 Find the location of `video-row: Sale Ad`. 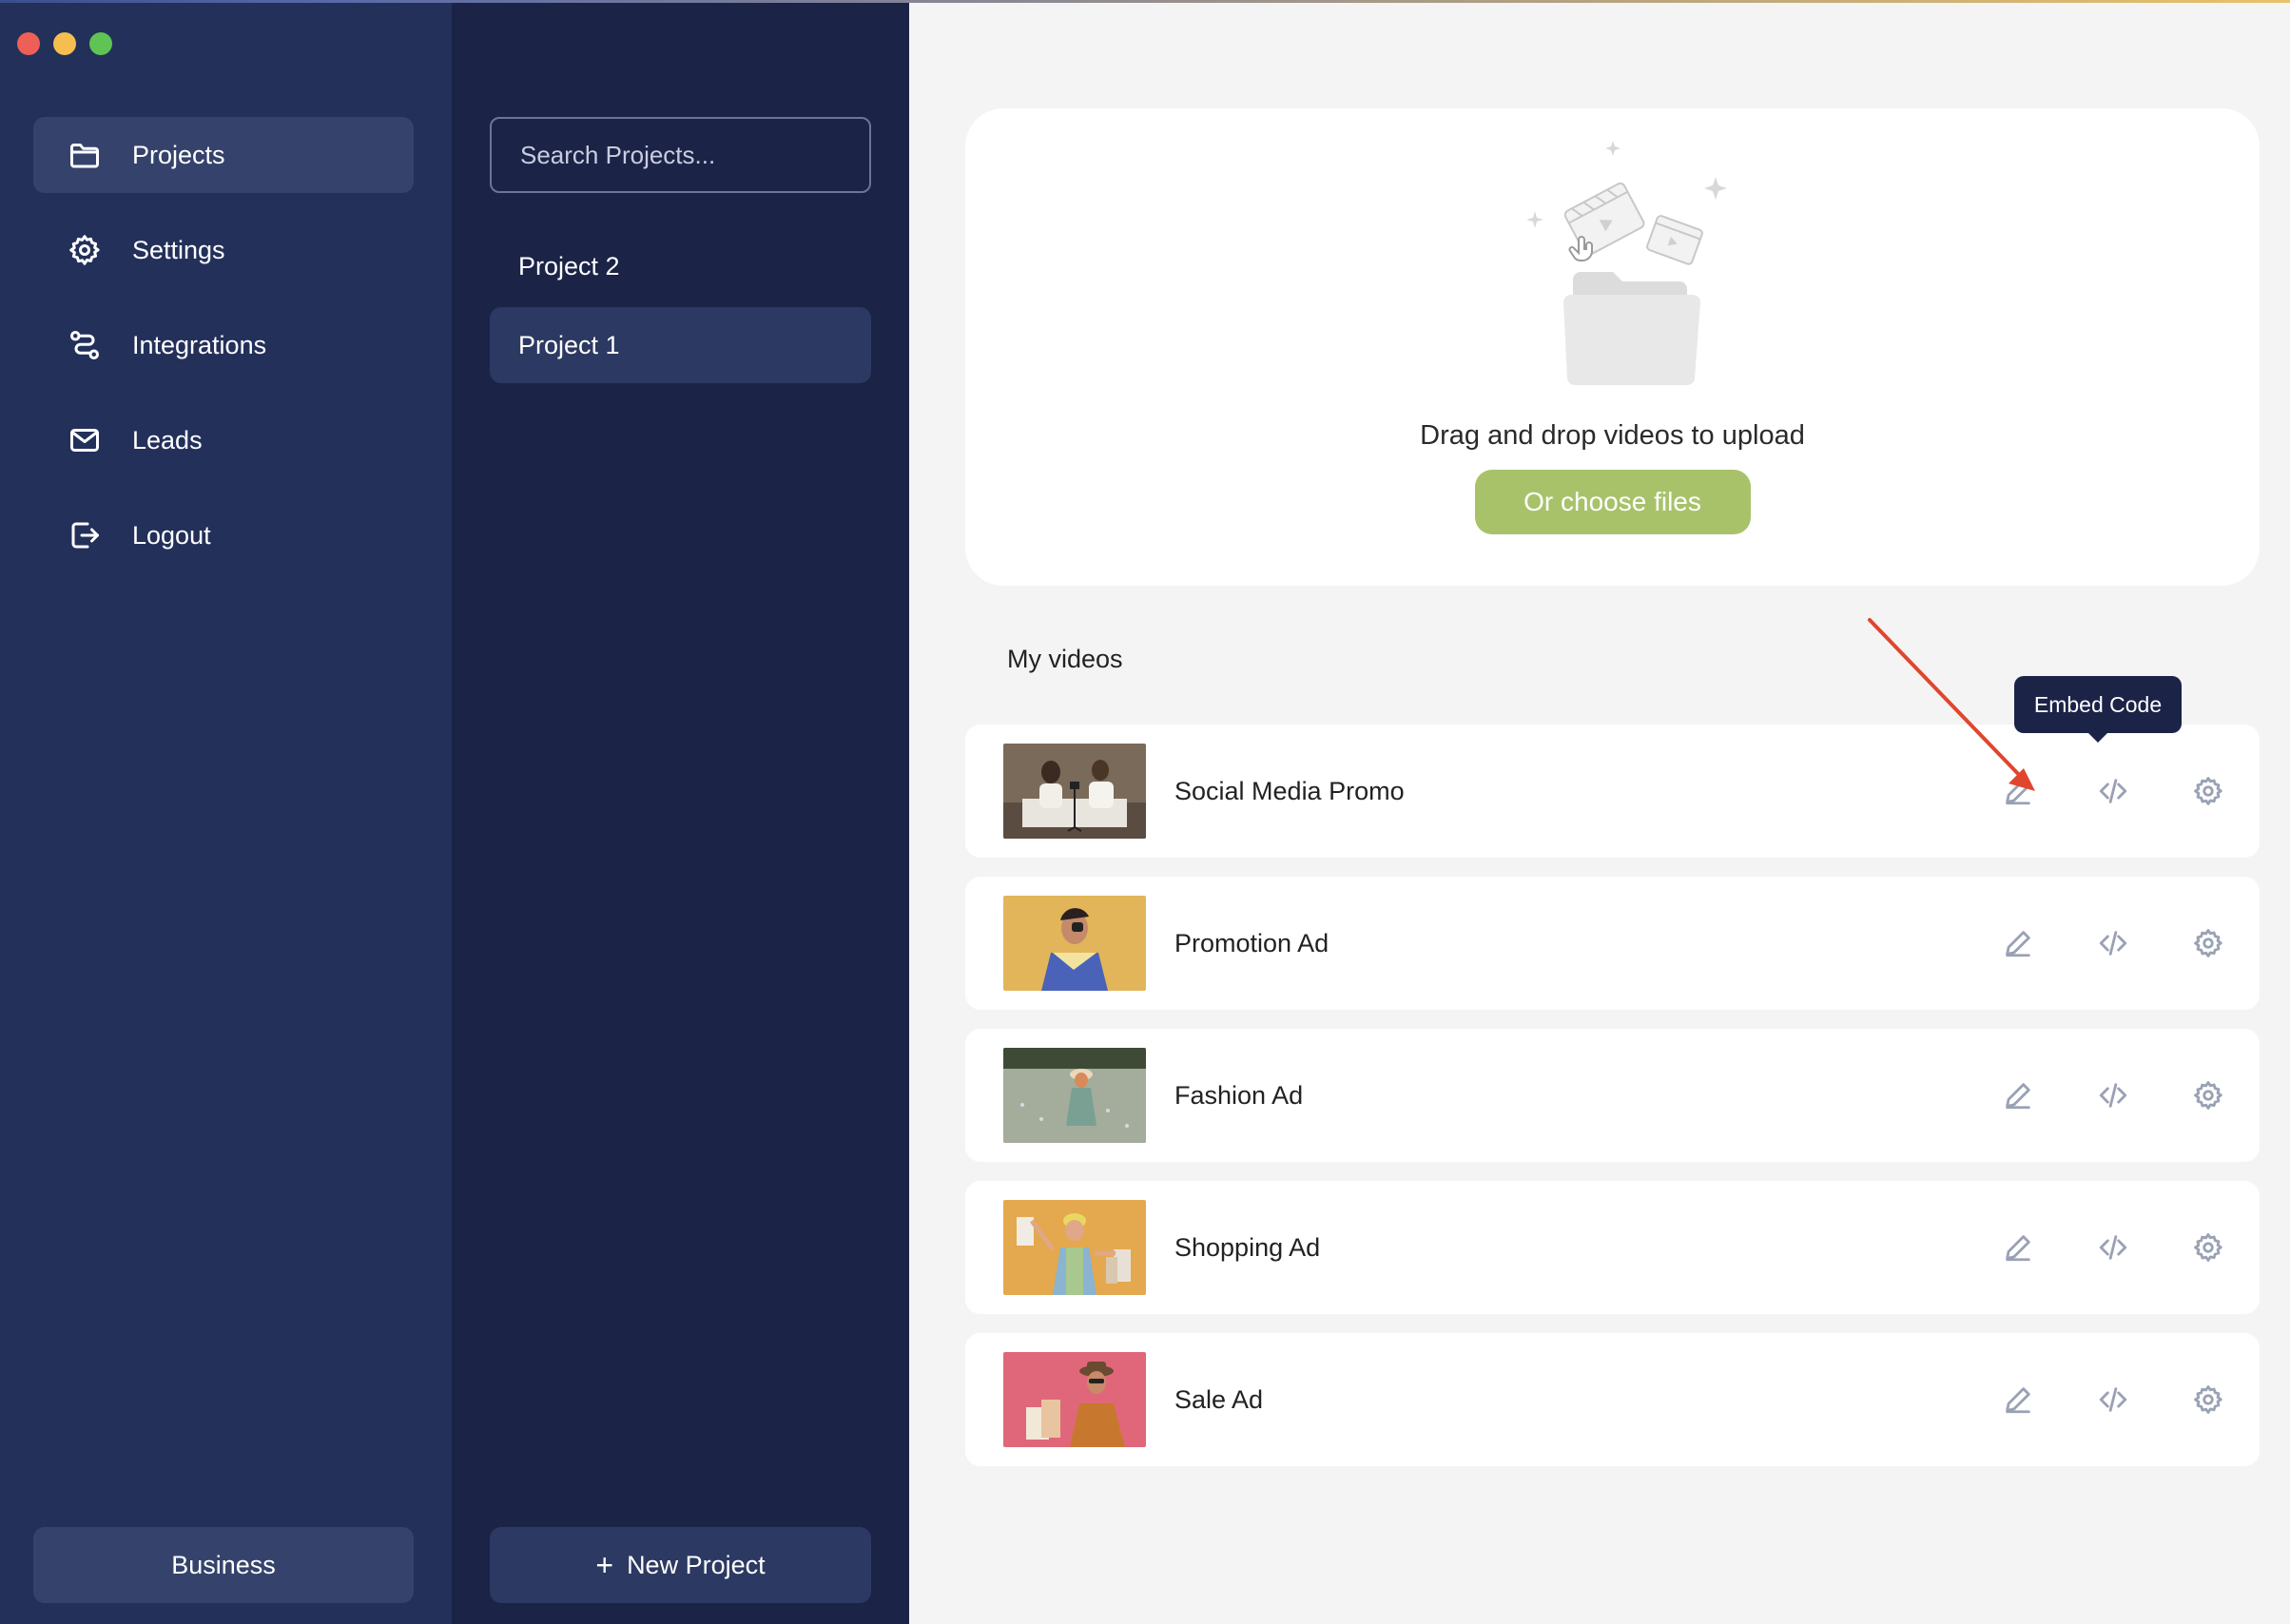

video-row: Sale Ad is located at coordinates (1613, 1399).